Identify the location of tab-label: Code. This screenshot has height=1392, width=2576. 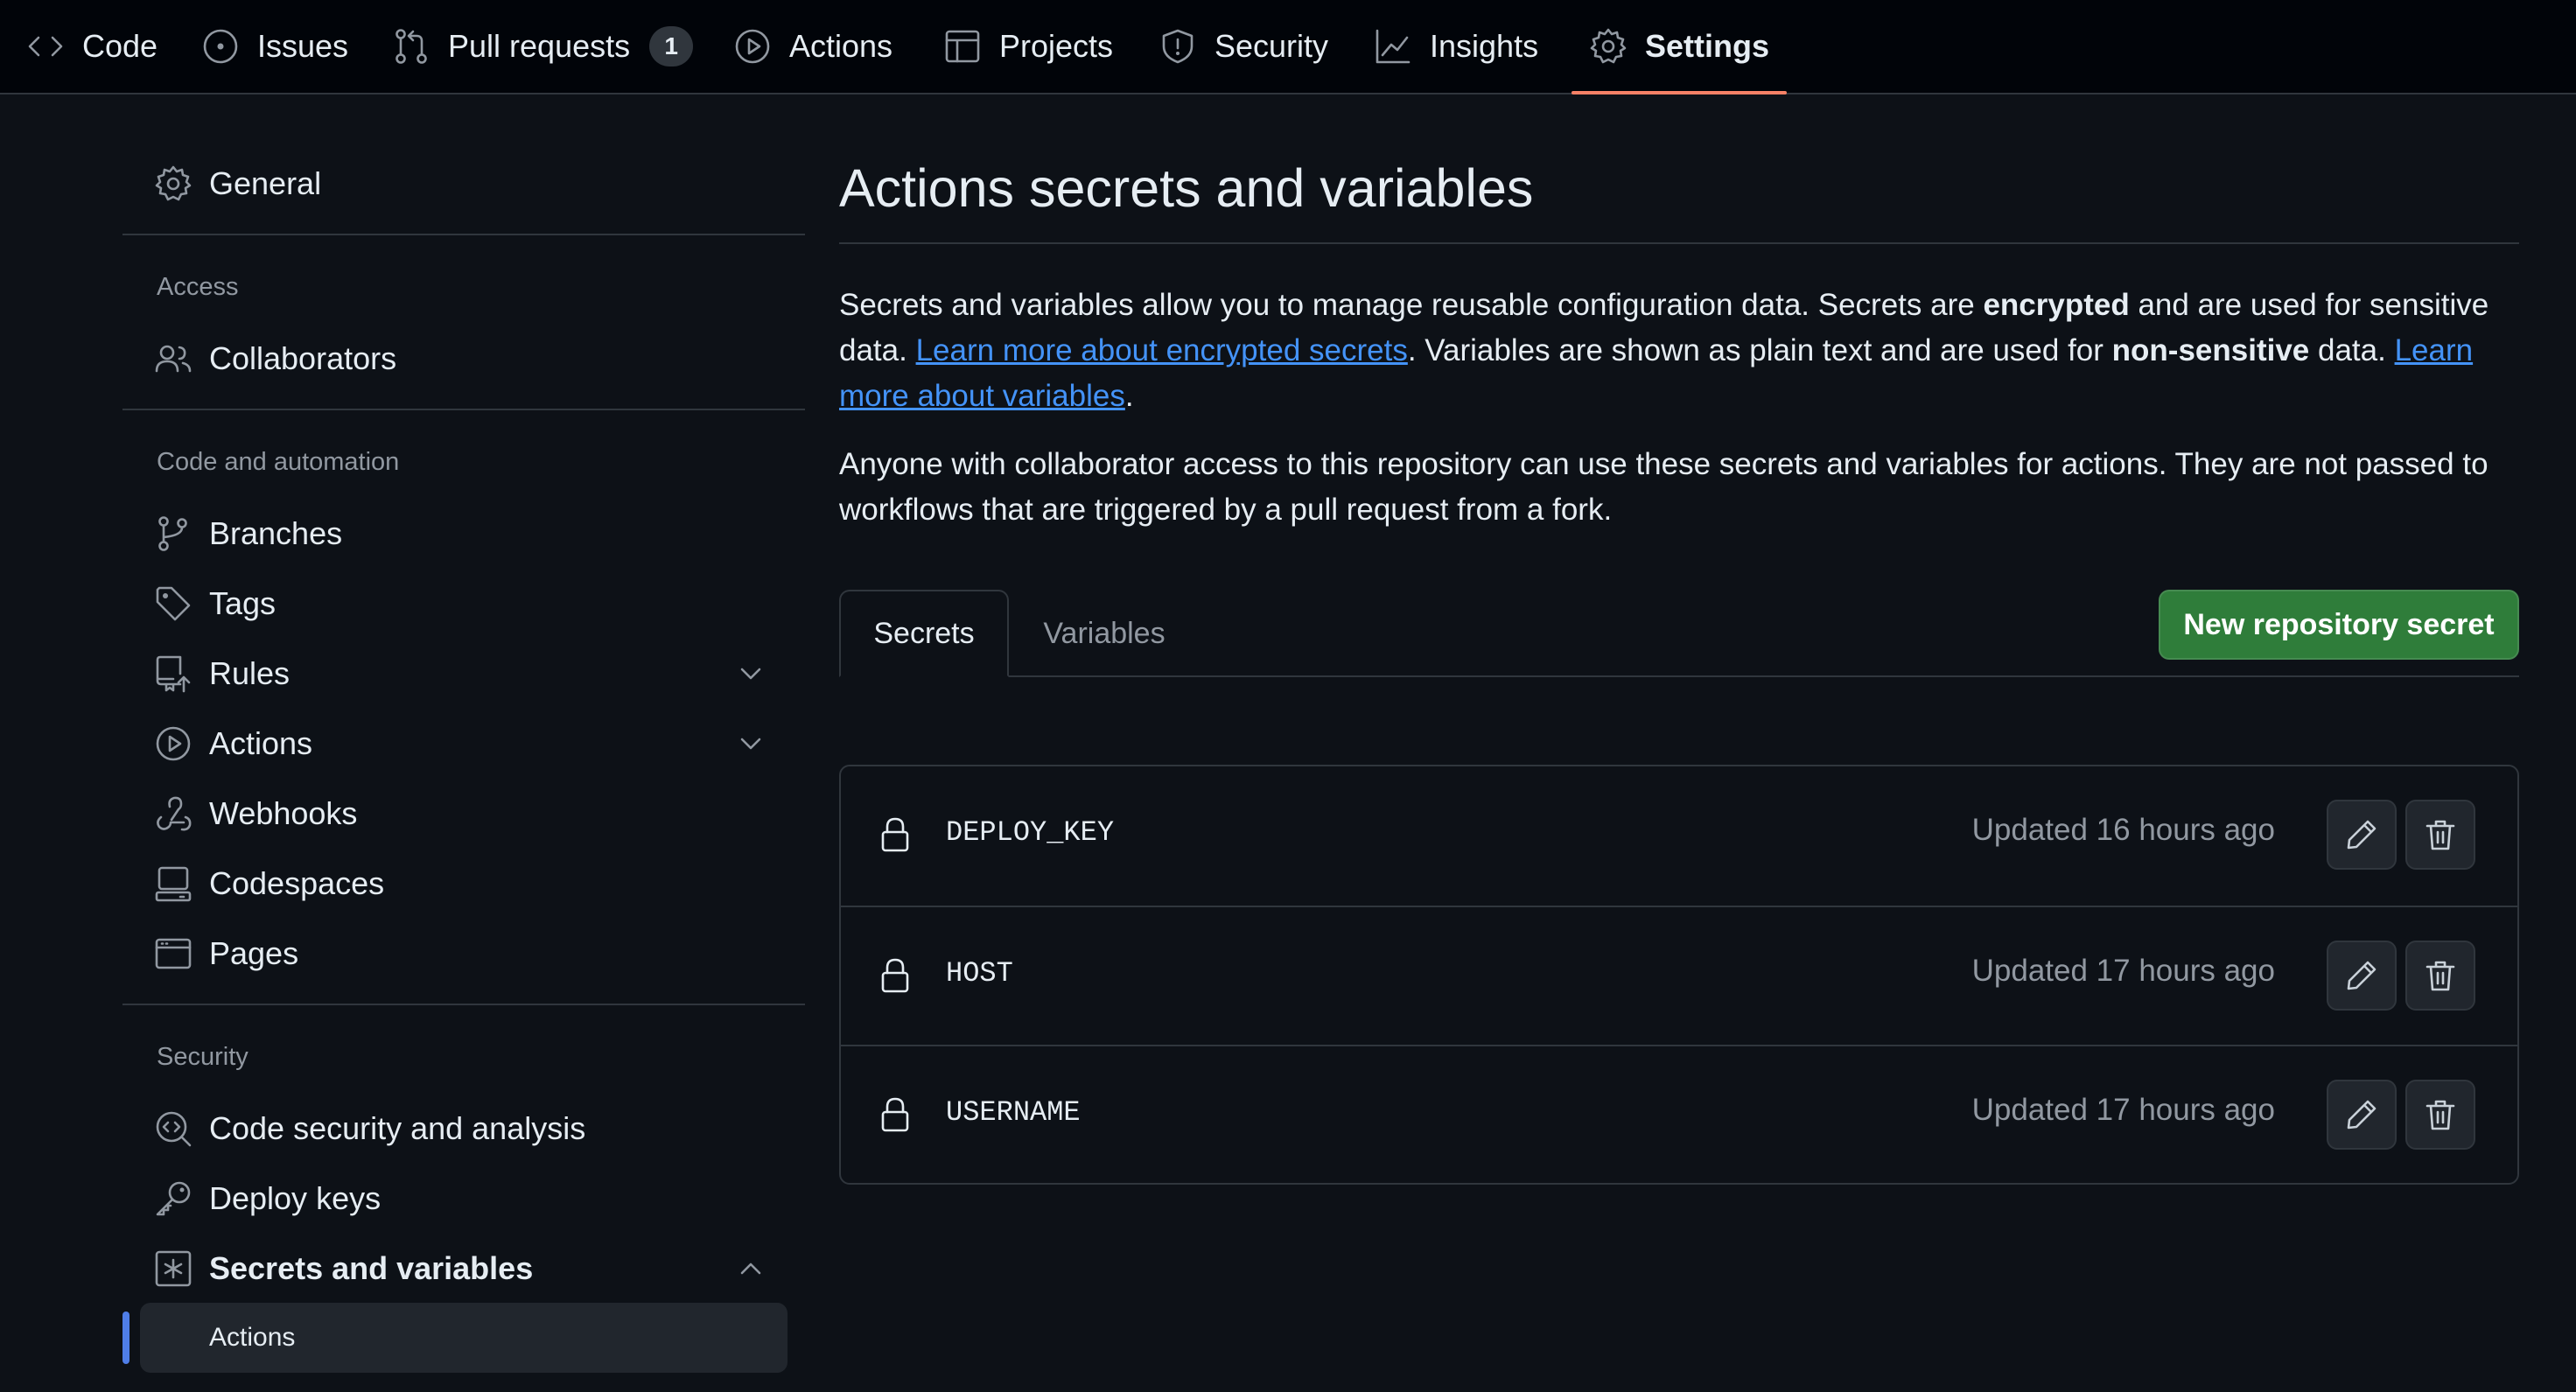
(120, 46).